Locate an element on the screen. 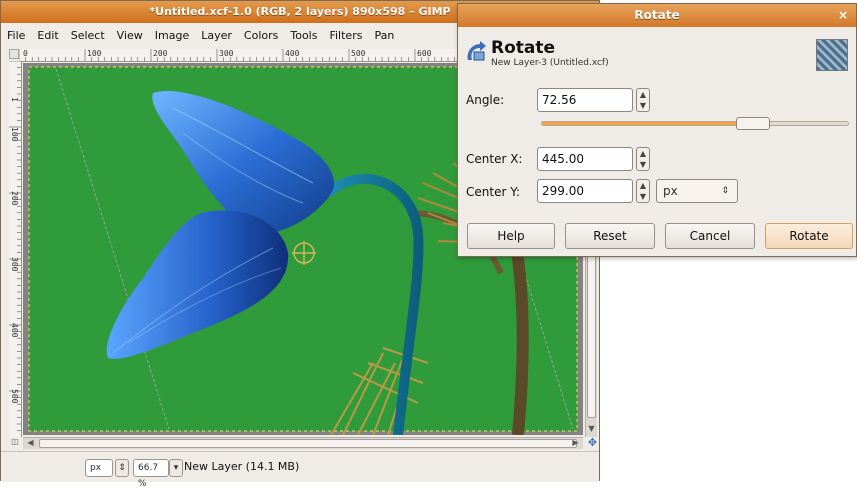 The height and width of the screenshot is (492, 857). close-icon: × is located at coordinates (843, 15).